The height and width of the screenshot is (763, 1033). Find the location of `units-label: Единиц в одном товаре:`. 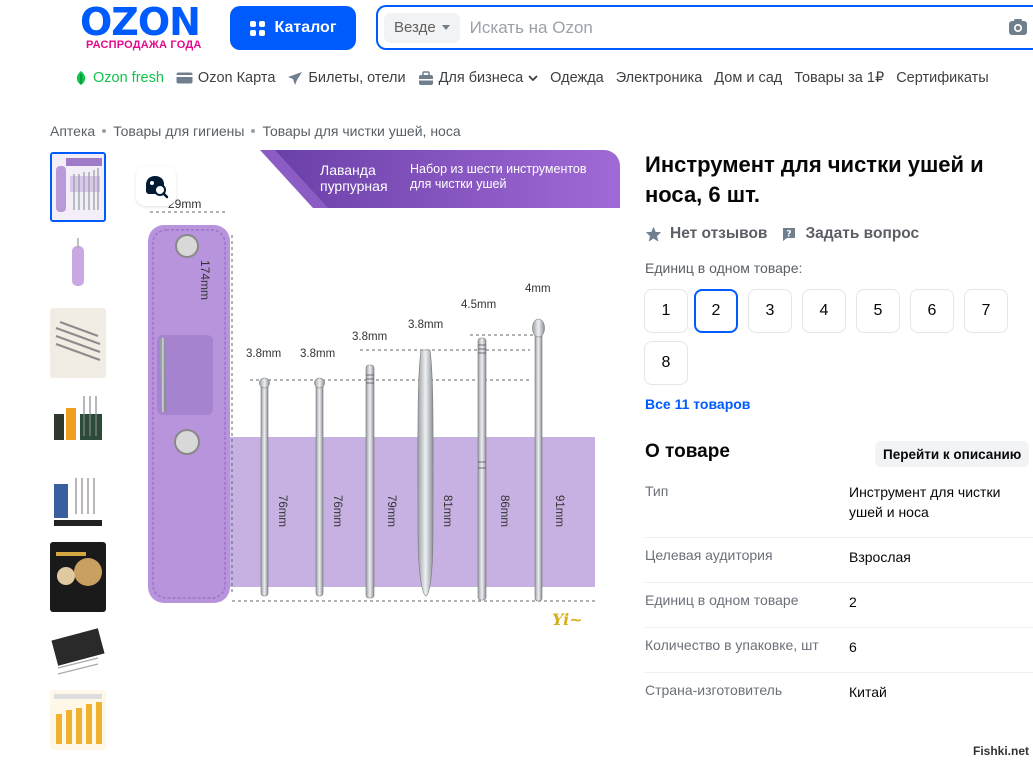

units-label: Единиц в одном товаре: is located at coordinates (724, 268).